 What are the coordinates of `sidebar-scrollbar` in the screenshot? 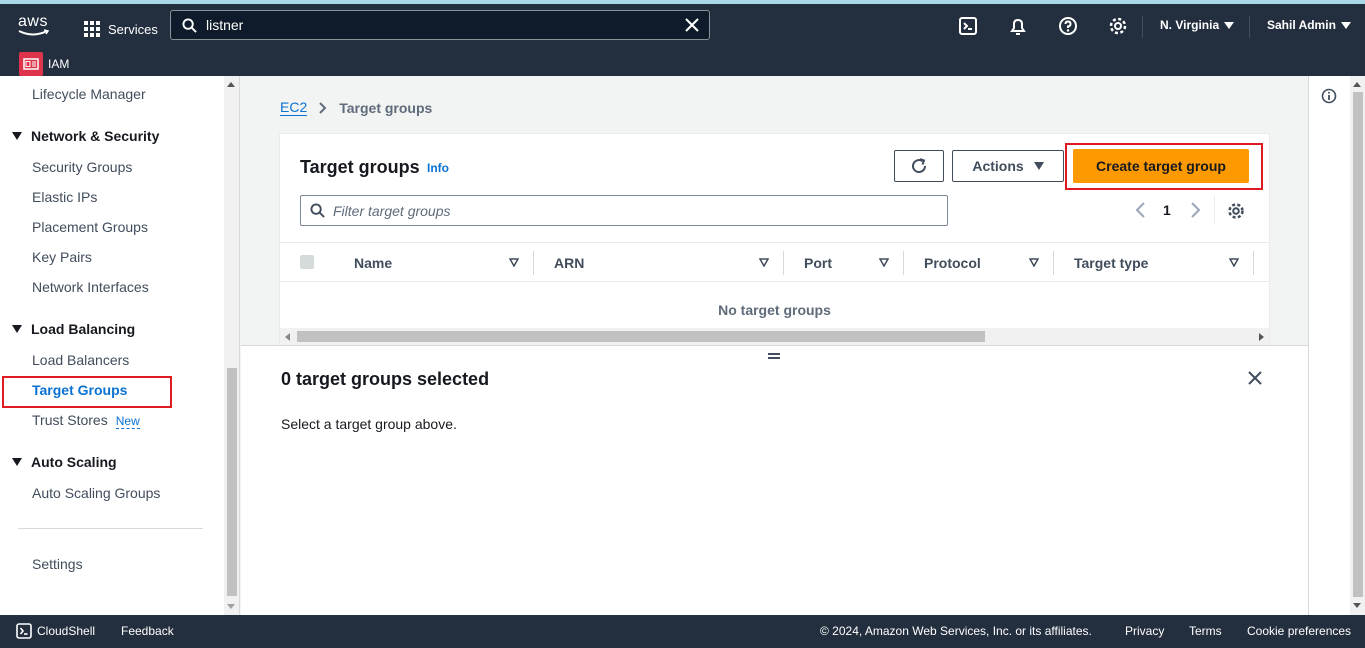 It's located at (231, 345).